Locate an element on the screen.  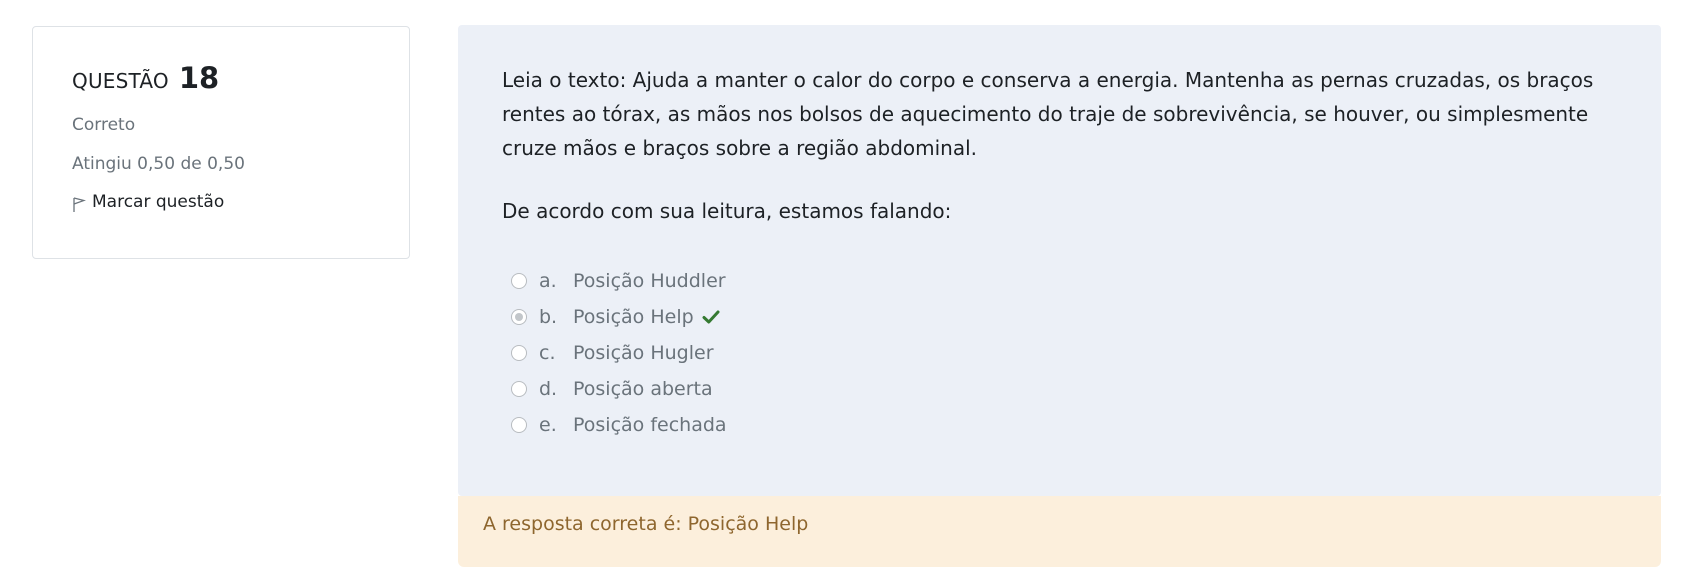
question-label: QUESTÃO is located at coordinates (120, 81).